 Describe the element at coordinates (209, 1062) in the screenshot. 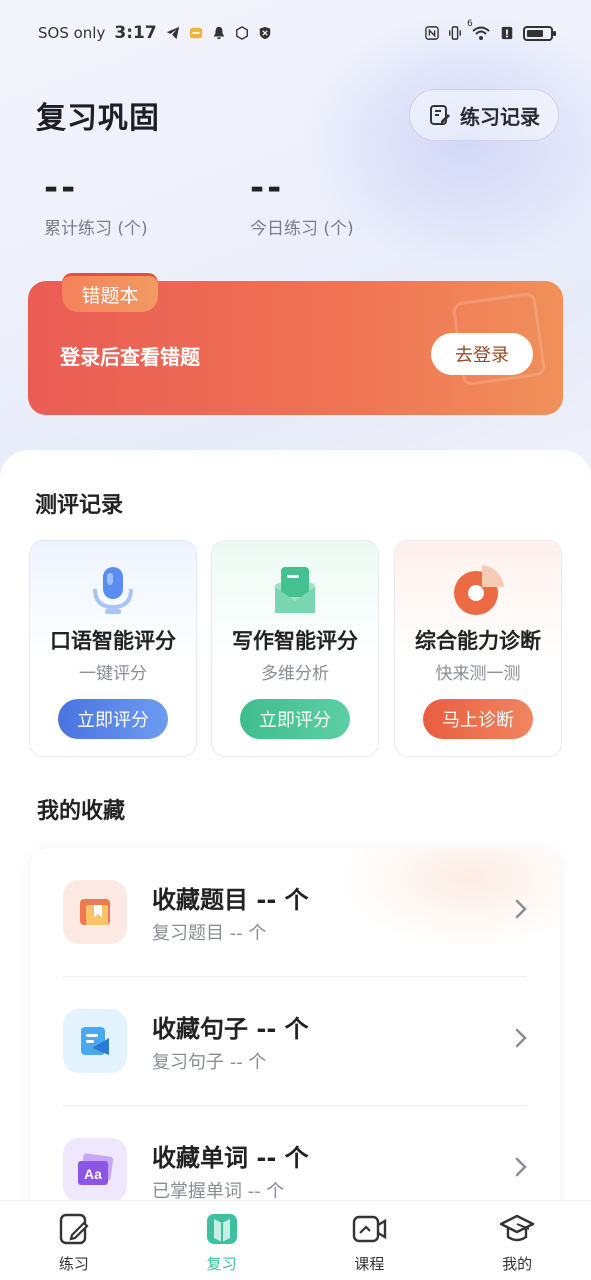

I see `fav-subtitle: 复习句子 -- 个` at that location.